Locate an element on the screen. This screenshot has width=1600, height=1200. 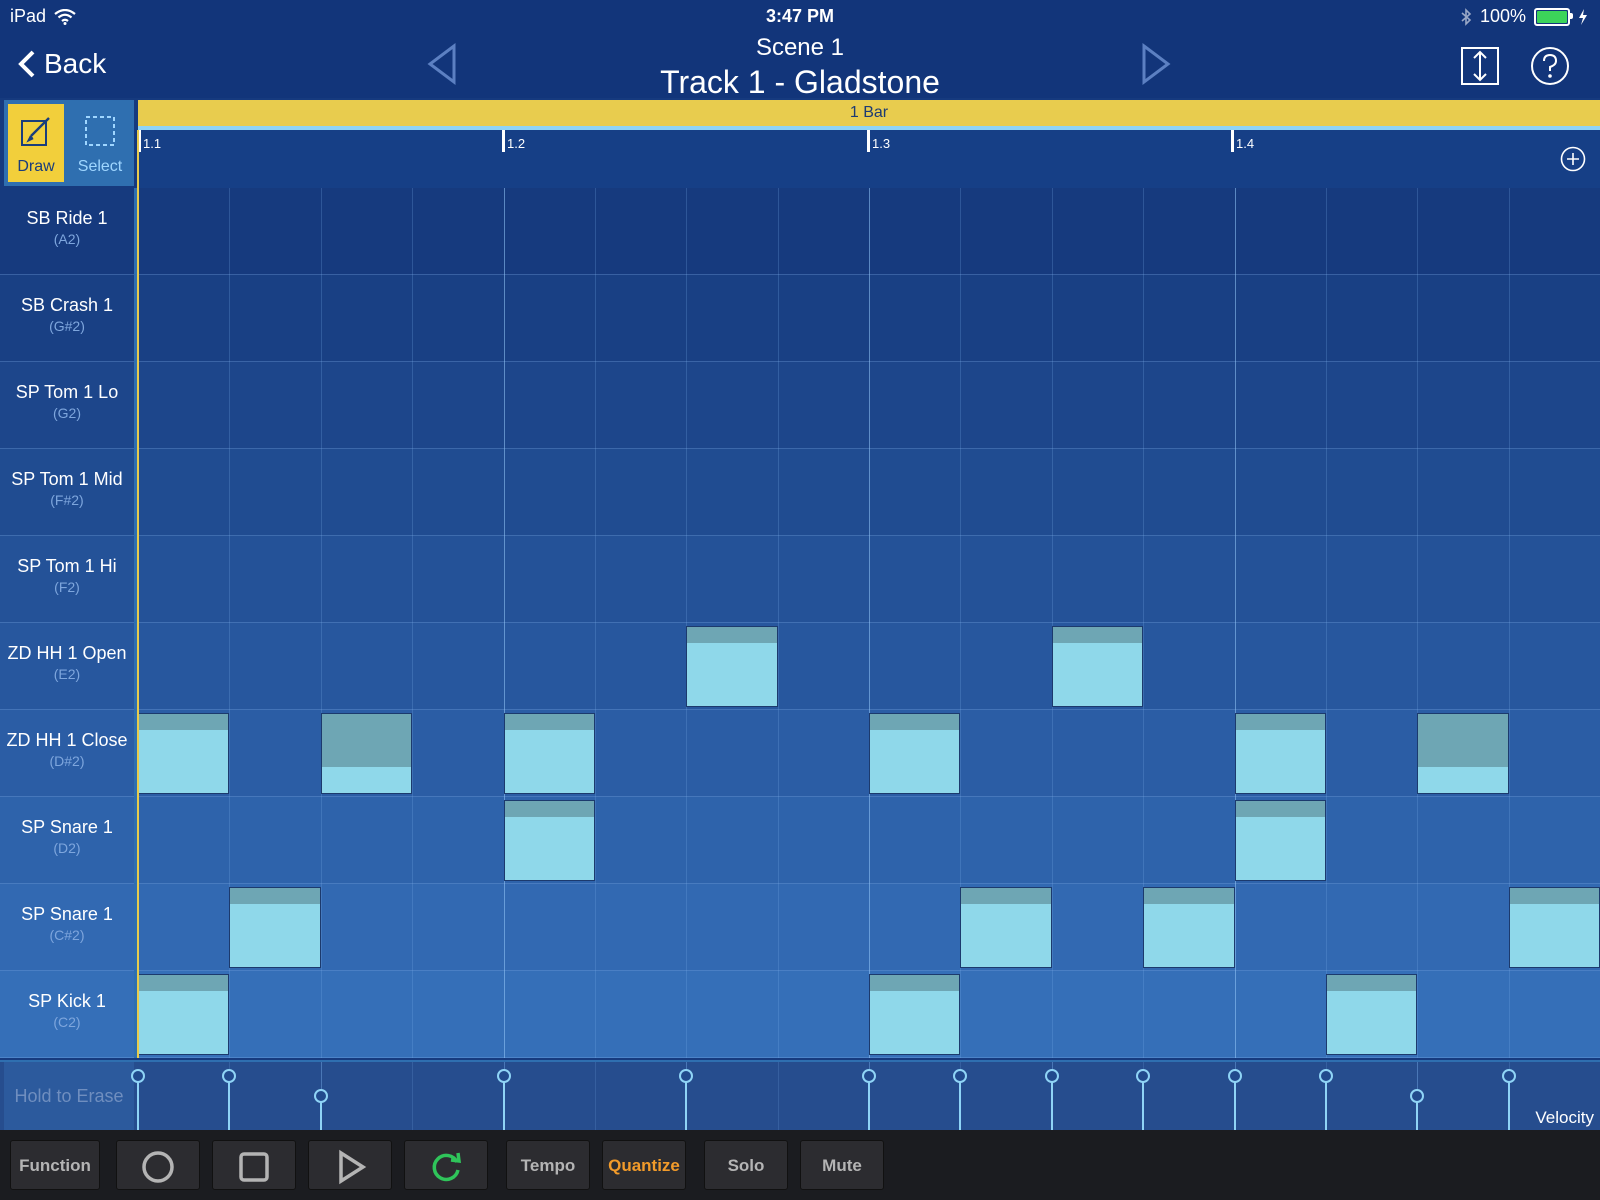
mute-button: Mute is located at coordinates (842, 1165).